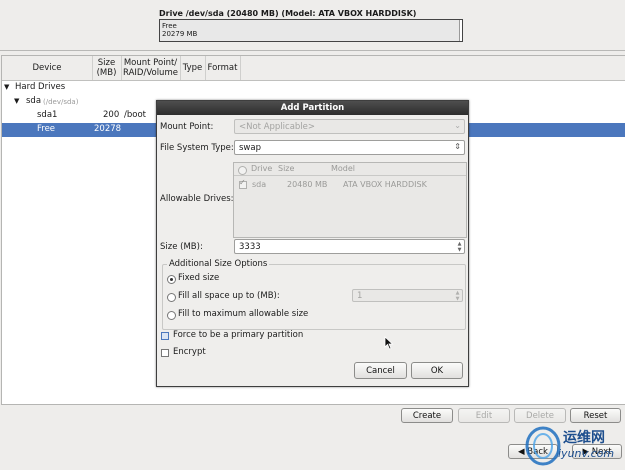 This screenshot has height=470, width=625. I want to click on column-header-mount-label: Mount Point/ RAID/Volume, so click(150, 68).